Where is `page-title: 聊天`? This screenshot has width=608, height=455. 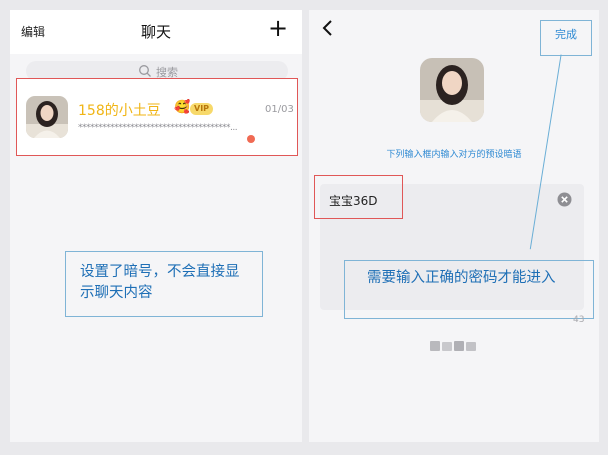 page-title: 聊天 is located at coordinates (155, 32).